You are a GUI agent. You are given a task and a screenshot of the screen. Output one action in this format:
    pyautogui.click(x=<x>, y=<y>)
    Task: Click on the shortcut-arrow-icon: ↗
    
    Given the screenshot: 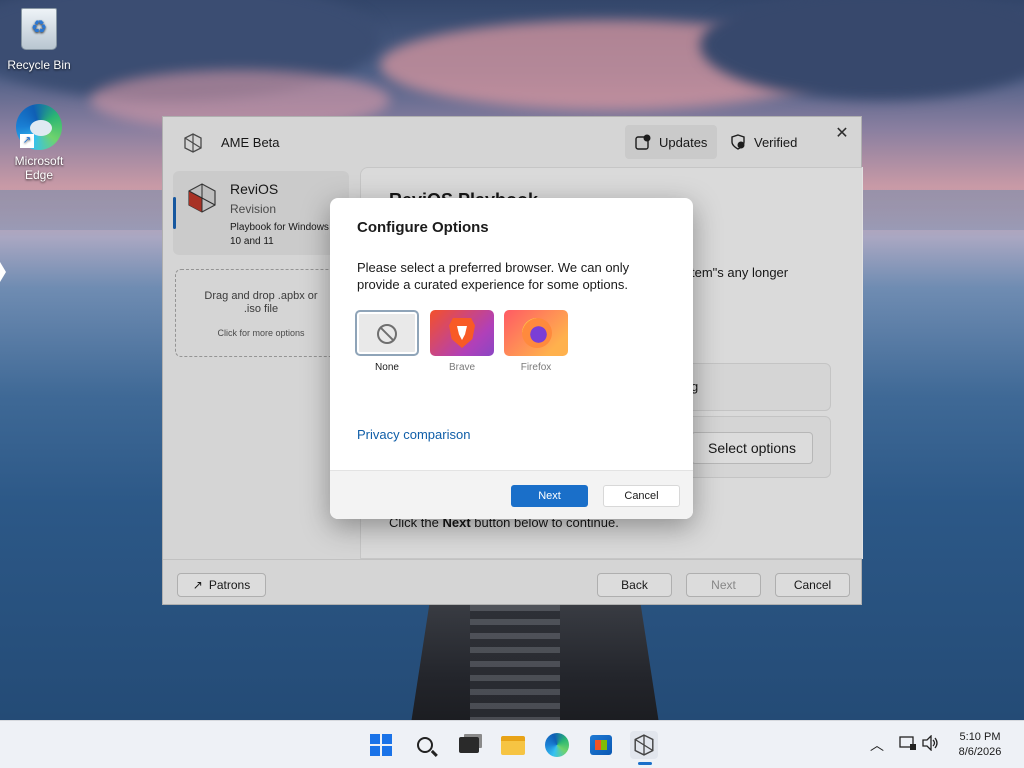 What is the action you would take?
    pyautogui.click(x=27, y=141)
    